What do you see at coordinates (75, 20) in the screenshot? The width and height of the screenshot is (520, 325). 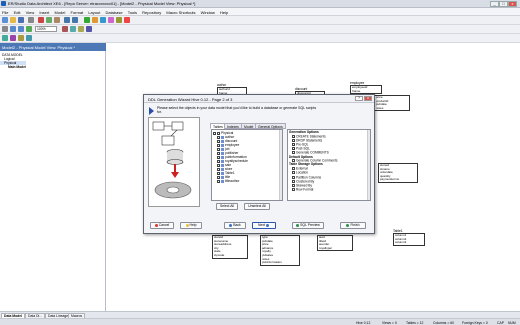 I see `redo-icon` at bounding box center [75, 20].